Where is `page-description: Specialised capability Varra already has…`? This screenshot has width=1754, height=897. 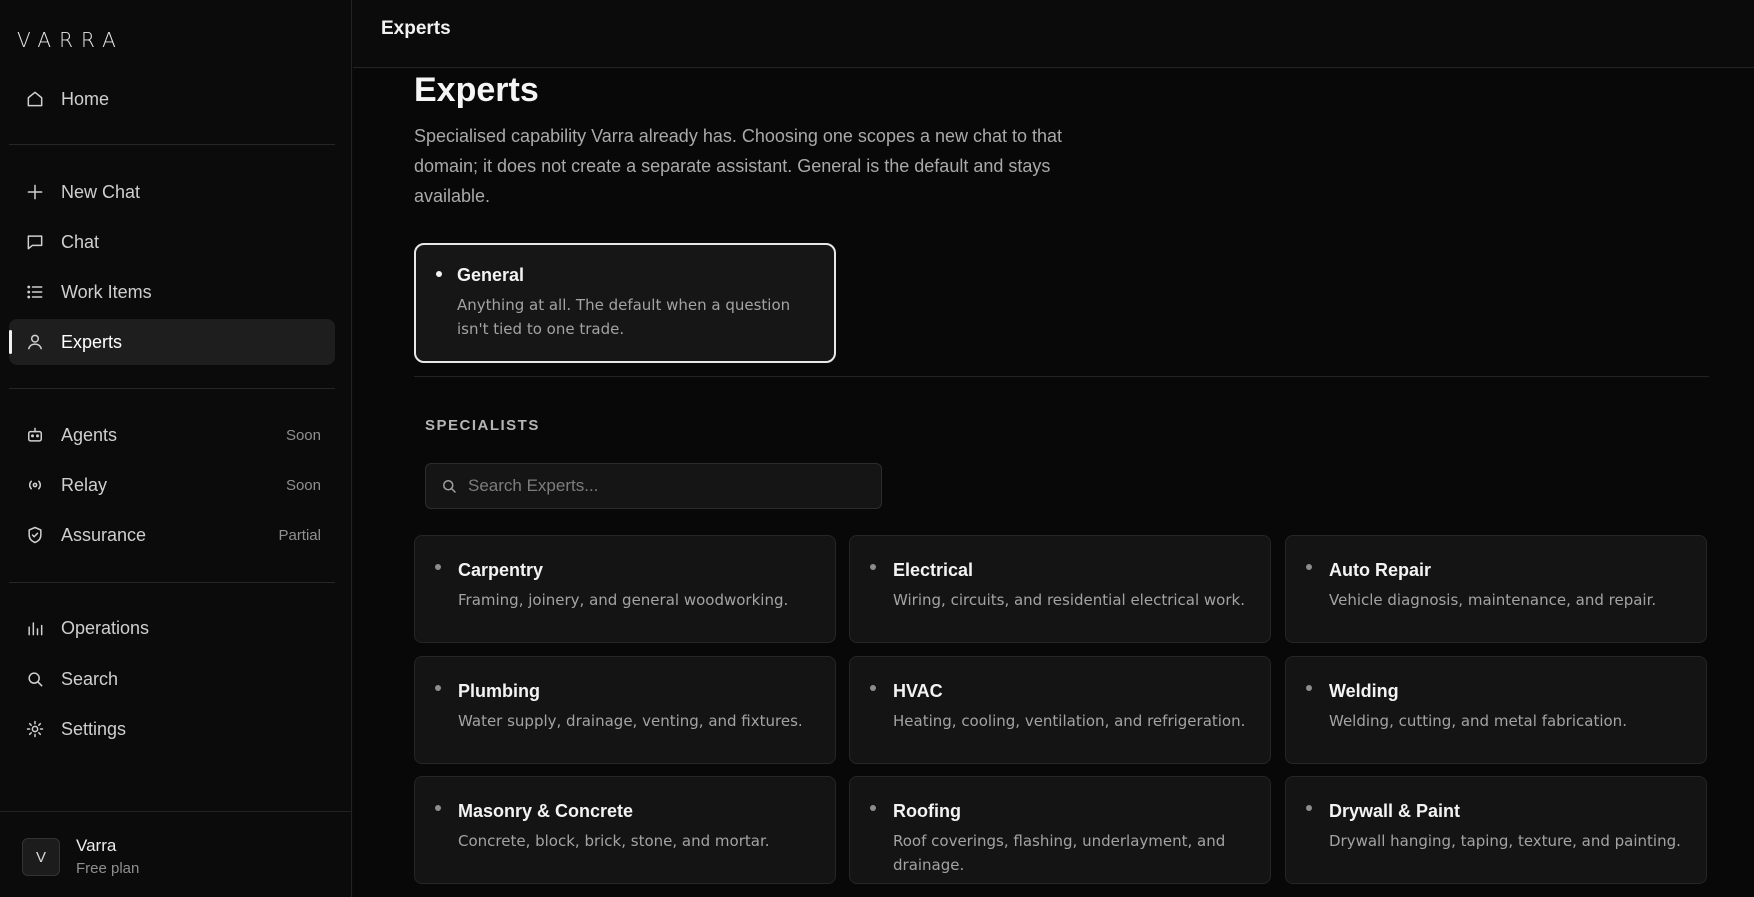
page-description: Specialised capability Varra already has… is located at coordinates (738, 166).